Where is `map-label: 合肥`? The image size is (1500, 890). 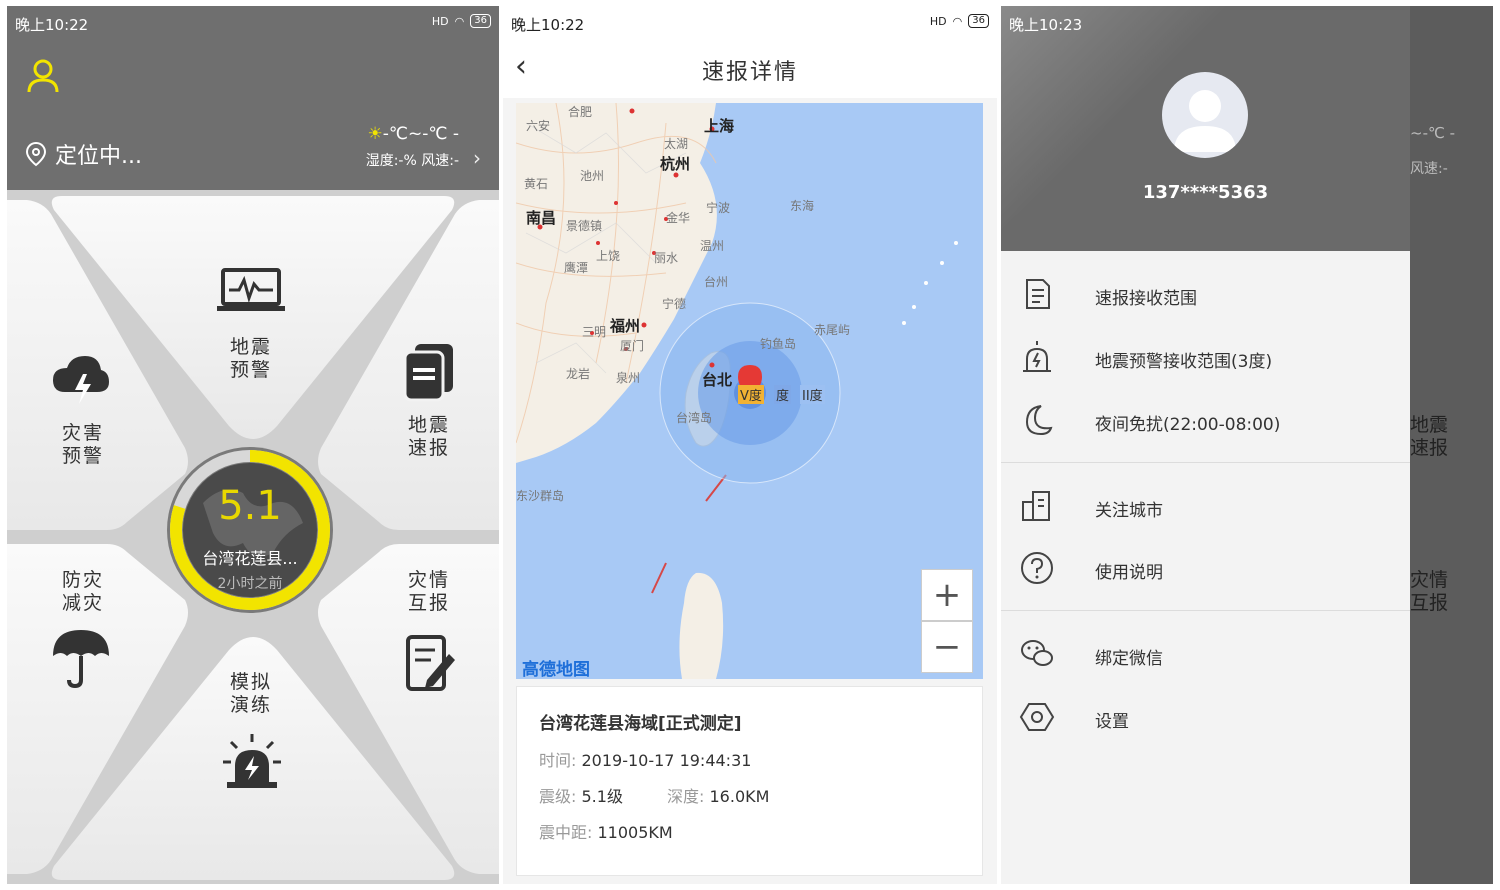
map-label: 合肥 is located at coordinates (580, 112).